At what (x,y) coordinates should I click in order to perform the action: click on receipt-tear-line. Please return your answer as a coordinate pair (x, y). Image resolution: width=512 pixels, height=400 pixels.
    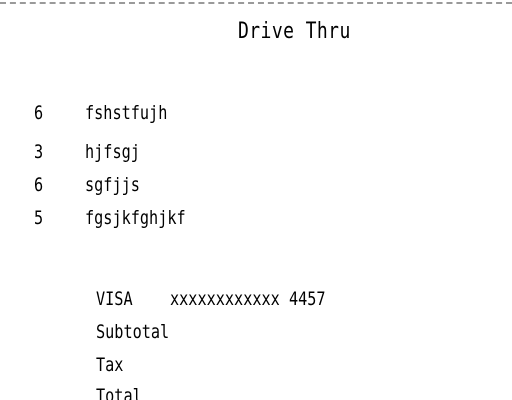
    Looking at the image, I should click on (256, 3).